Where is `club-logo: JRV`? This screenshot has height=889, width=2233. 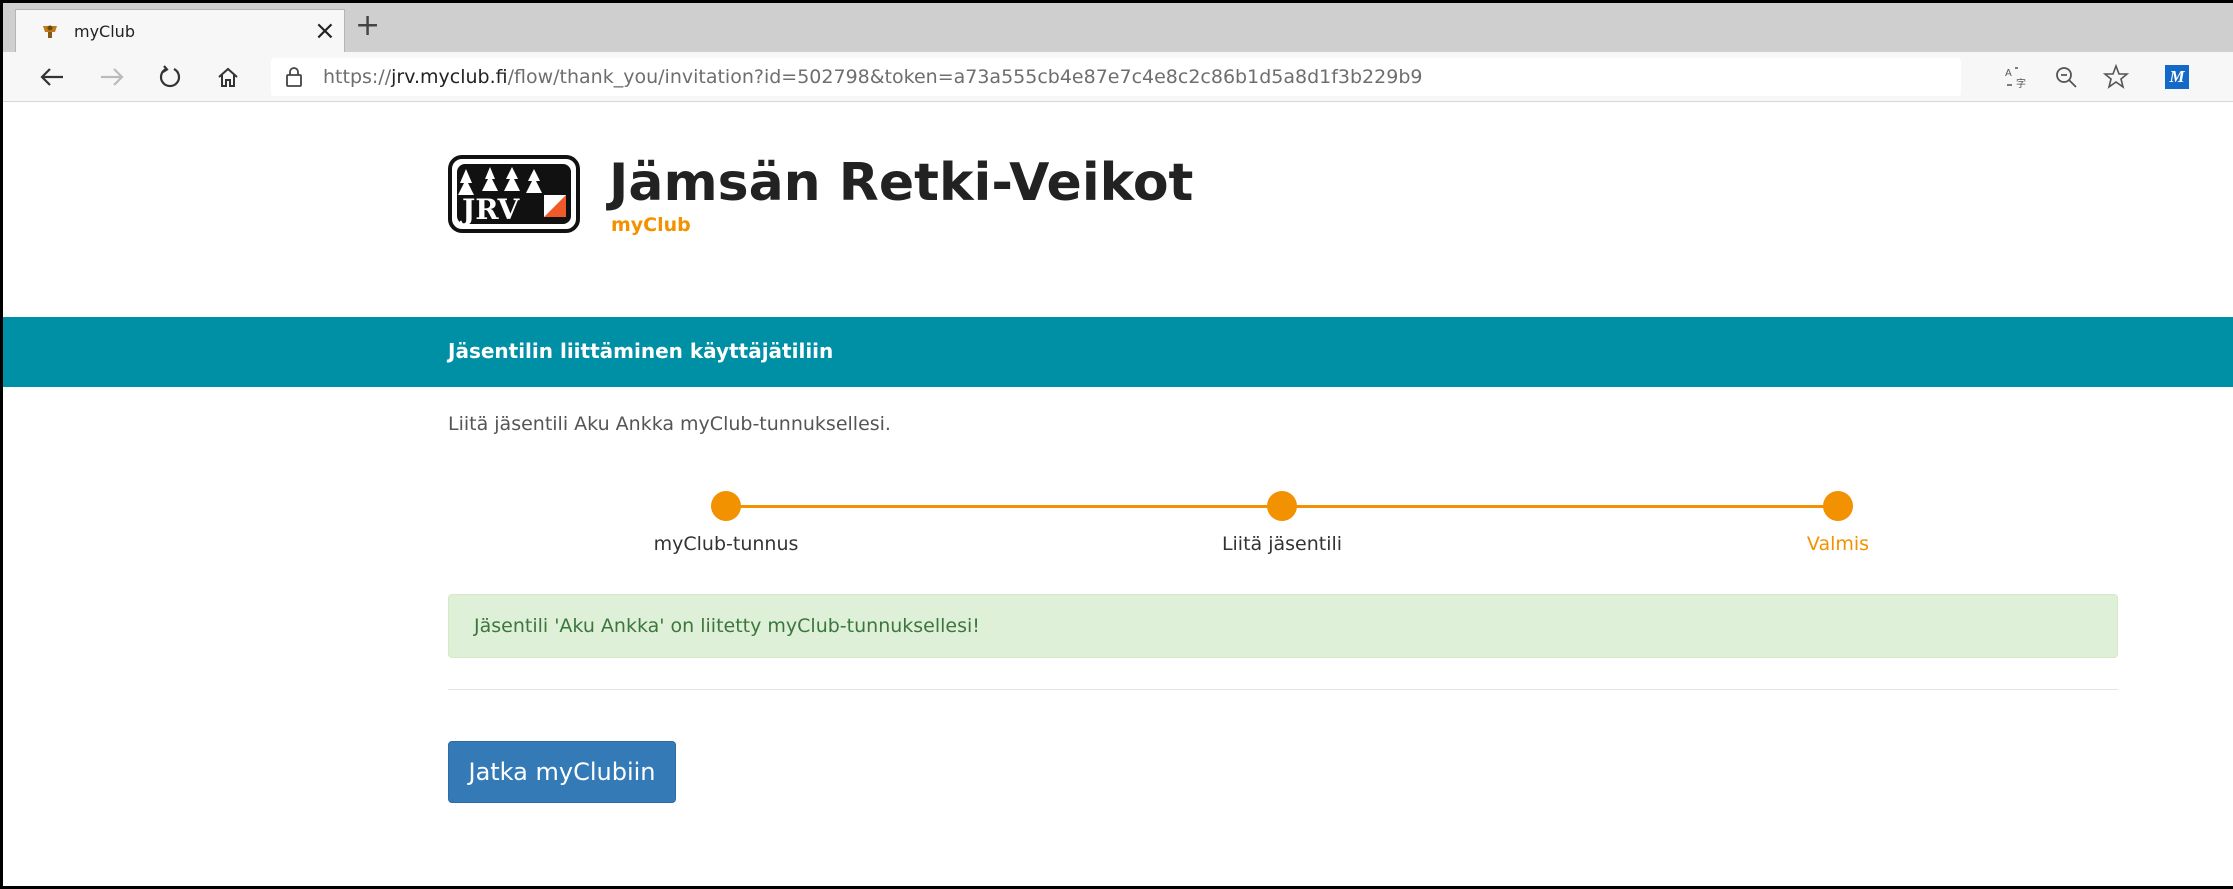 club-logo: JRV is located at coordinates (514, 194).